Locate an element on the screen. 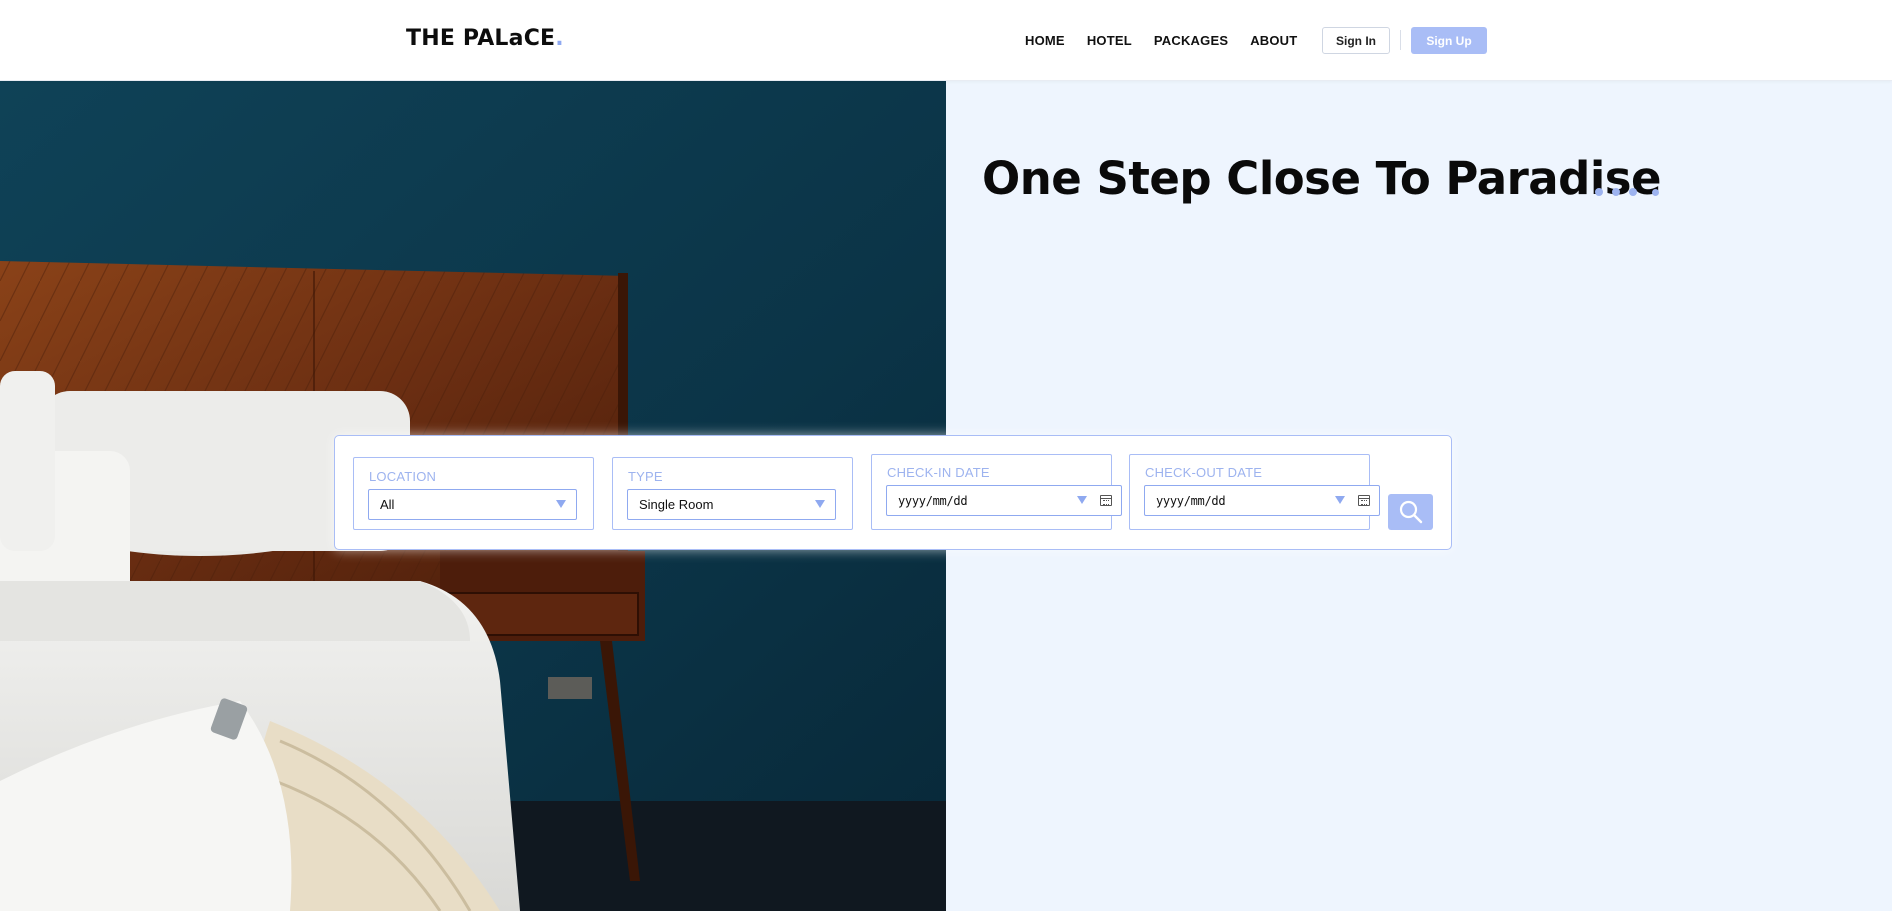 The width and height of the screenshot is (1892, 911). check-out-field: CHECK-OUT DATE yyyy/mm/dd is located at coordinates (1254, 492).